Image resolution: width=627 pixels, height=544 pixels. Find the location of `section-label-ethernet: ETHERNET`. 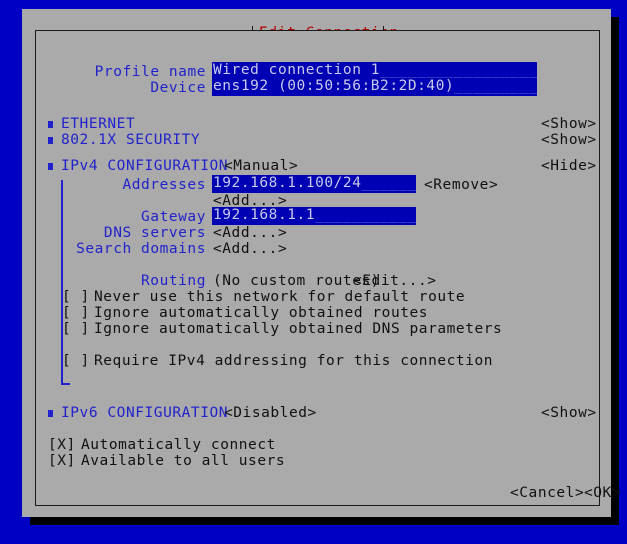

section-label-ethernet: ETHERNET is located at coordinates (98, 124).